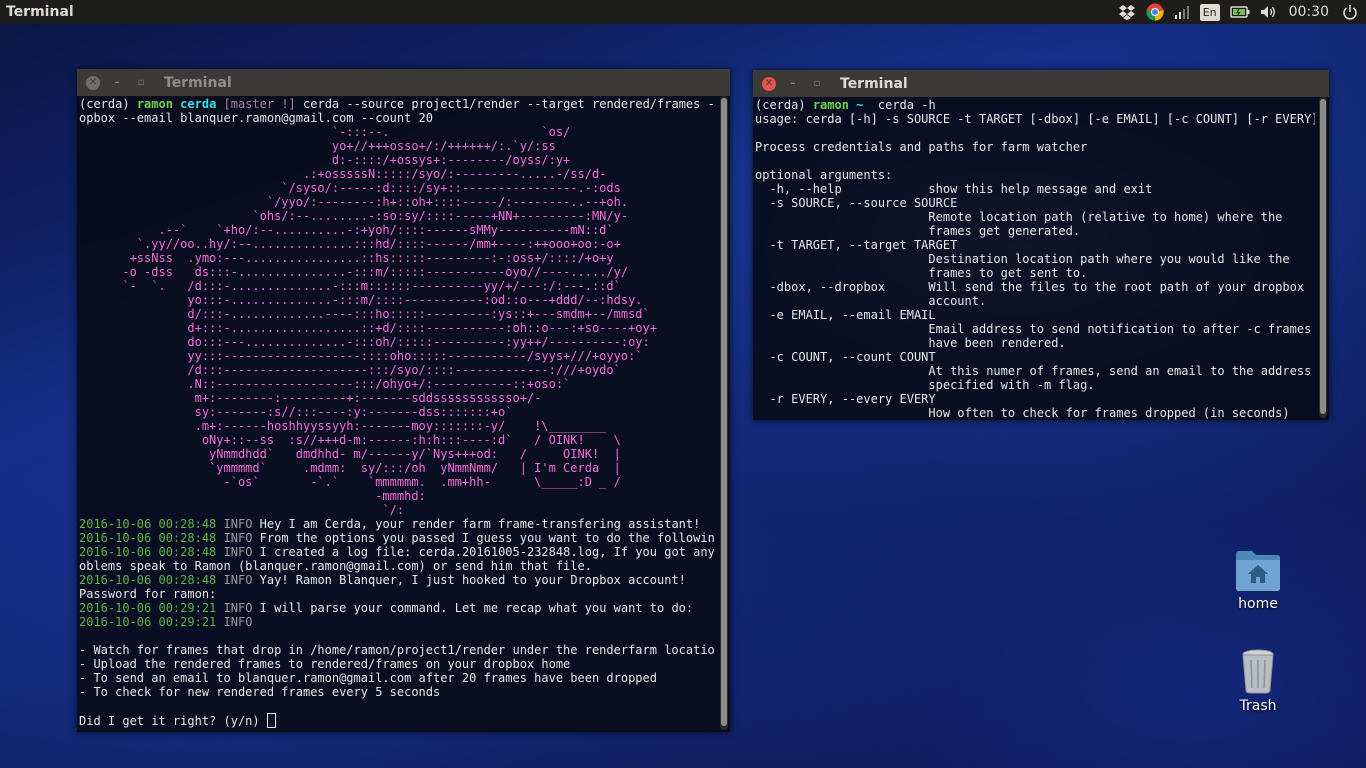 The width and height of the screenshot is (1366, 768). Describe the element at coordinates (845, 357) in the screenshot. I see `help-line: -c COUNT, --count COUNT` at that location.